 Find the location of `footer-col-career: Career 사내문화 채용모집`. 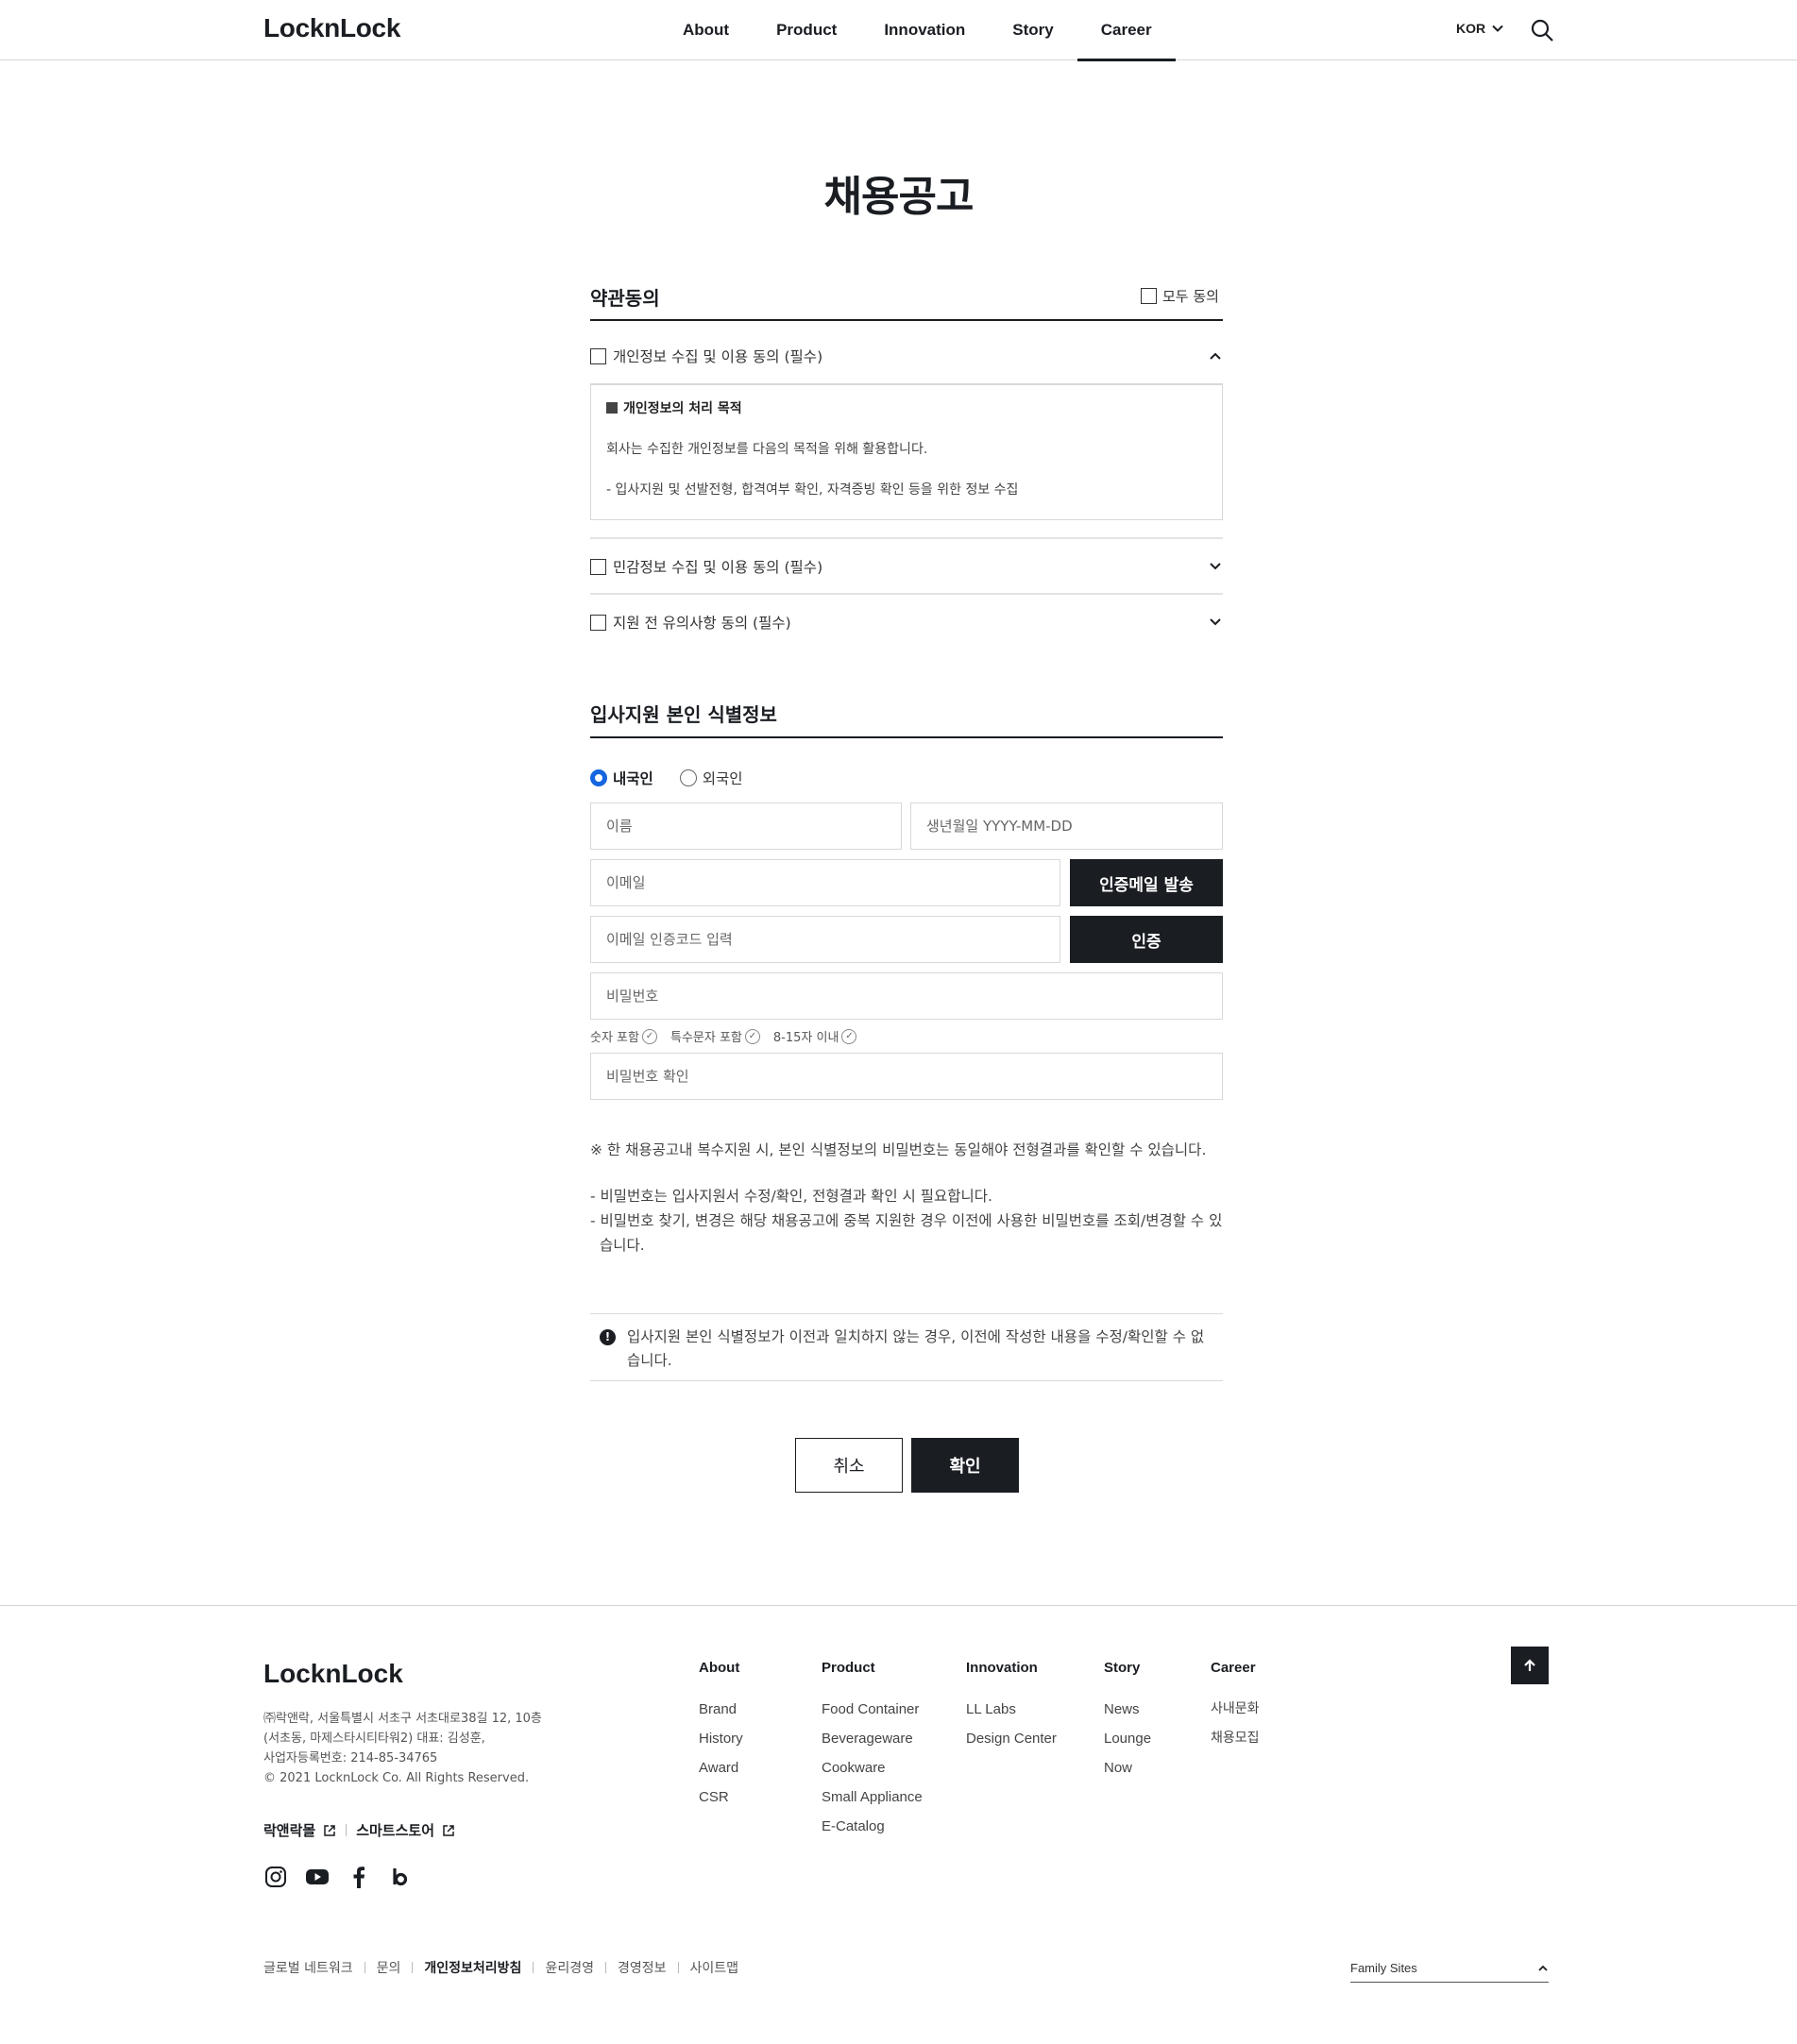

footer-col-career: Career 사내문화 채용모집 is located at coordinates (1236, 1707).